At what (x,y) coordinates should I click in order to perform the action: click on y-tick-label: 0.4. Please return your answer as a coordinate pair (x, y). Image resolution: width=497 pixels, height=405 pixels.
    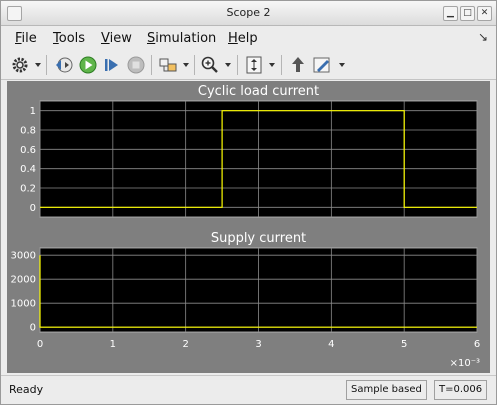
    Looking at the image, I should click on (28, 169).